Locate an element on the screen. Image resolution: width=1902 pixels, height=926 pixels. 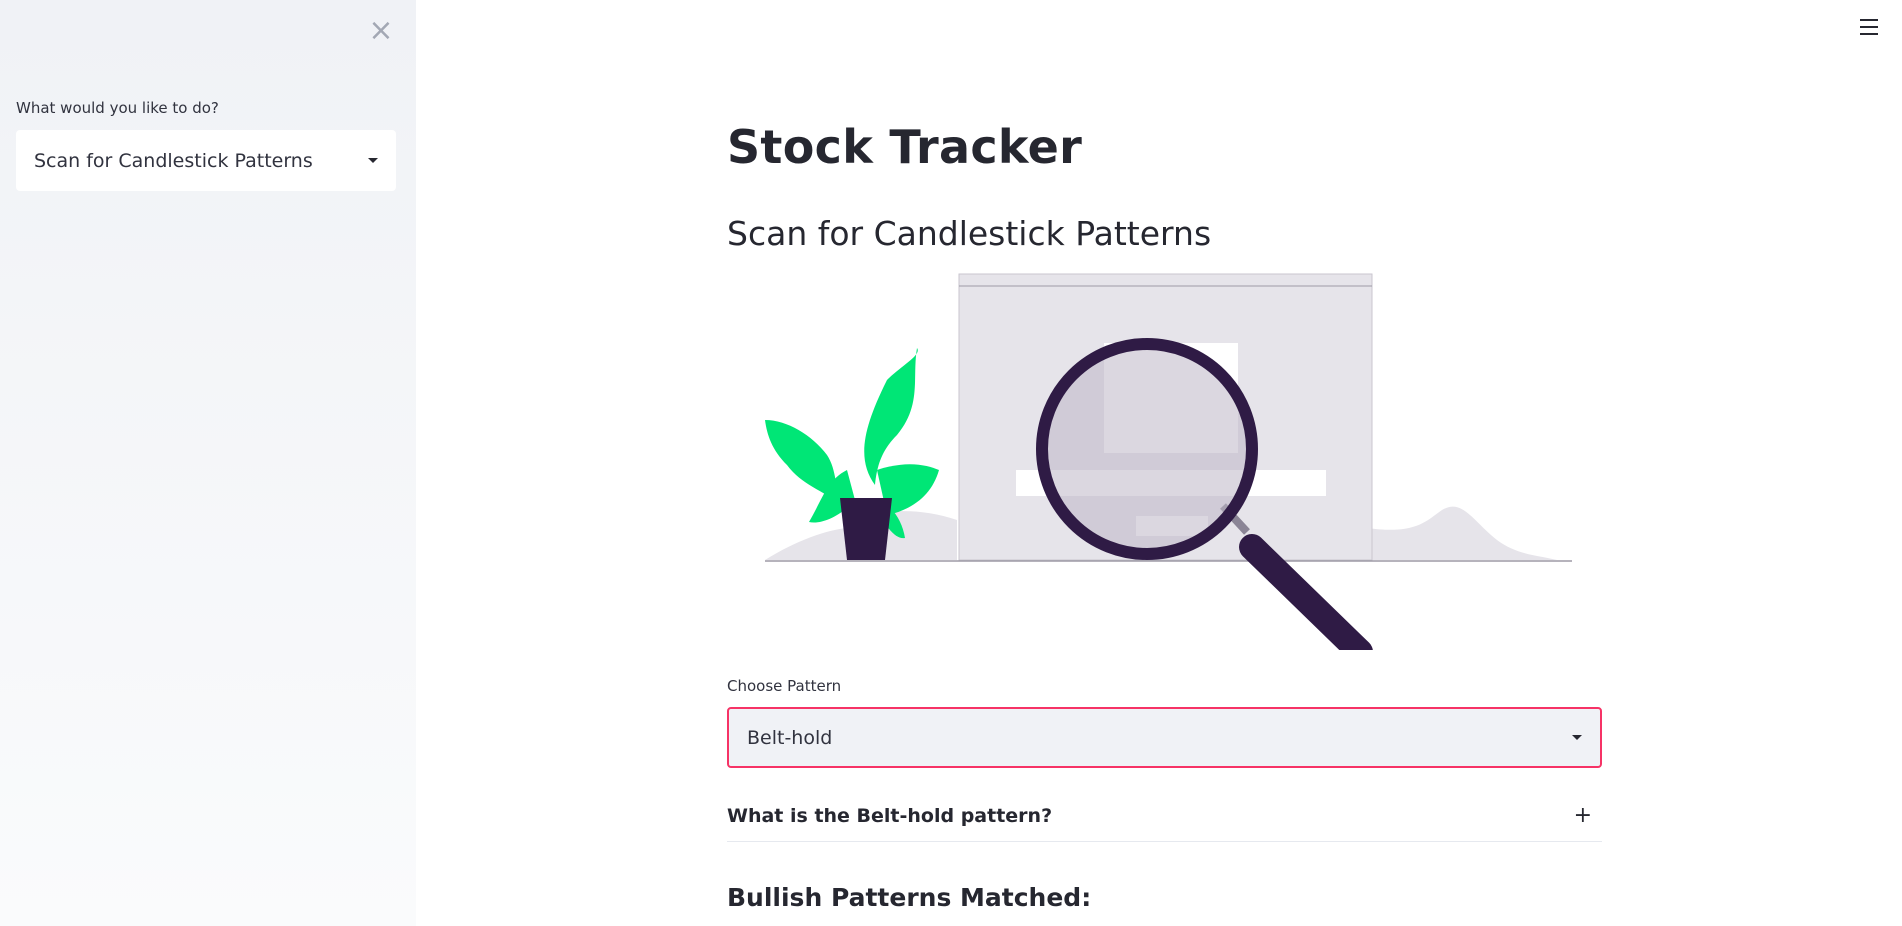
page-subtitle: Scan for Candlestick Patterns is located at coordinates (969, 233).